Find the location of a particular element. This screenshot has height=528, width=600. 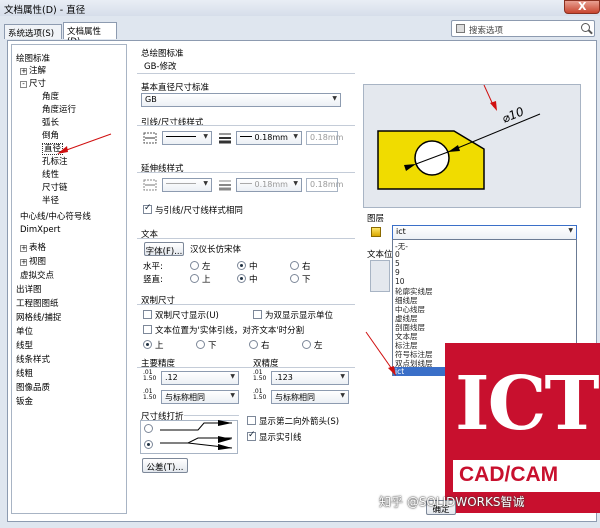

tree-item: 图像品质 is located at coordinates (33, 387).